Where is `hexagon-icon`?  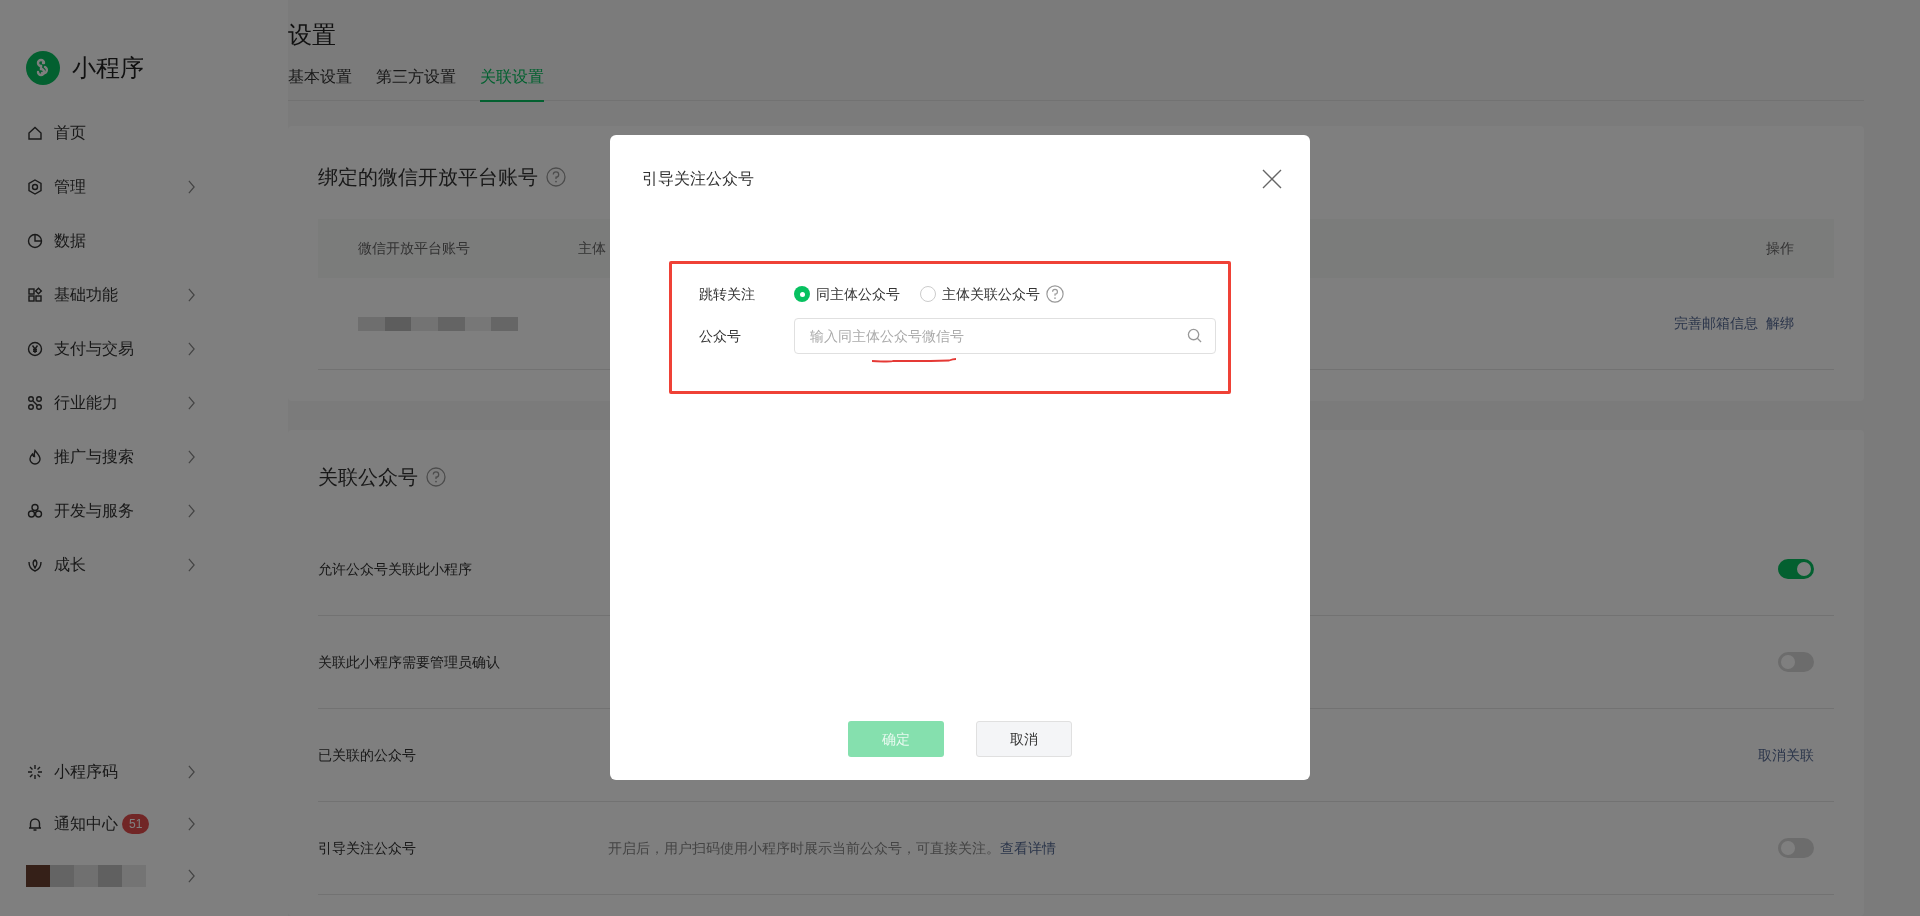 hexagon-icon is located at coordinates (35, 187).